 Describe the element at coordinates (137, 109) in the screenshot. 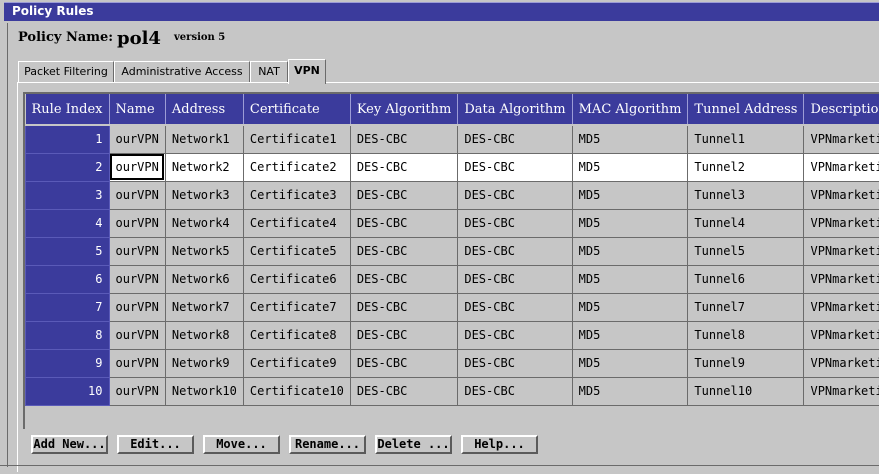

I see `col-header-name: Name` at that location.